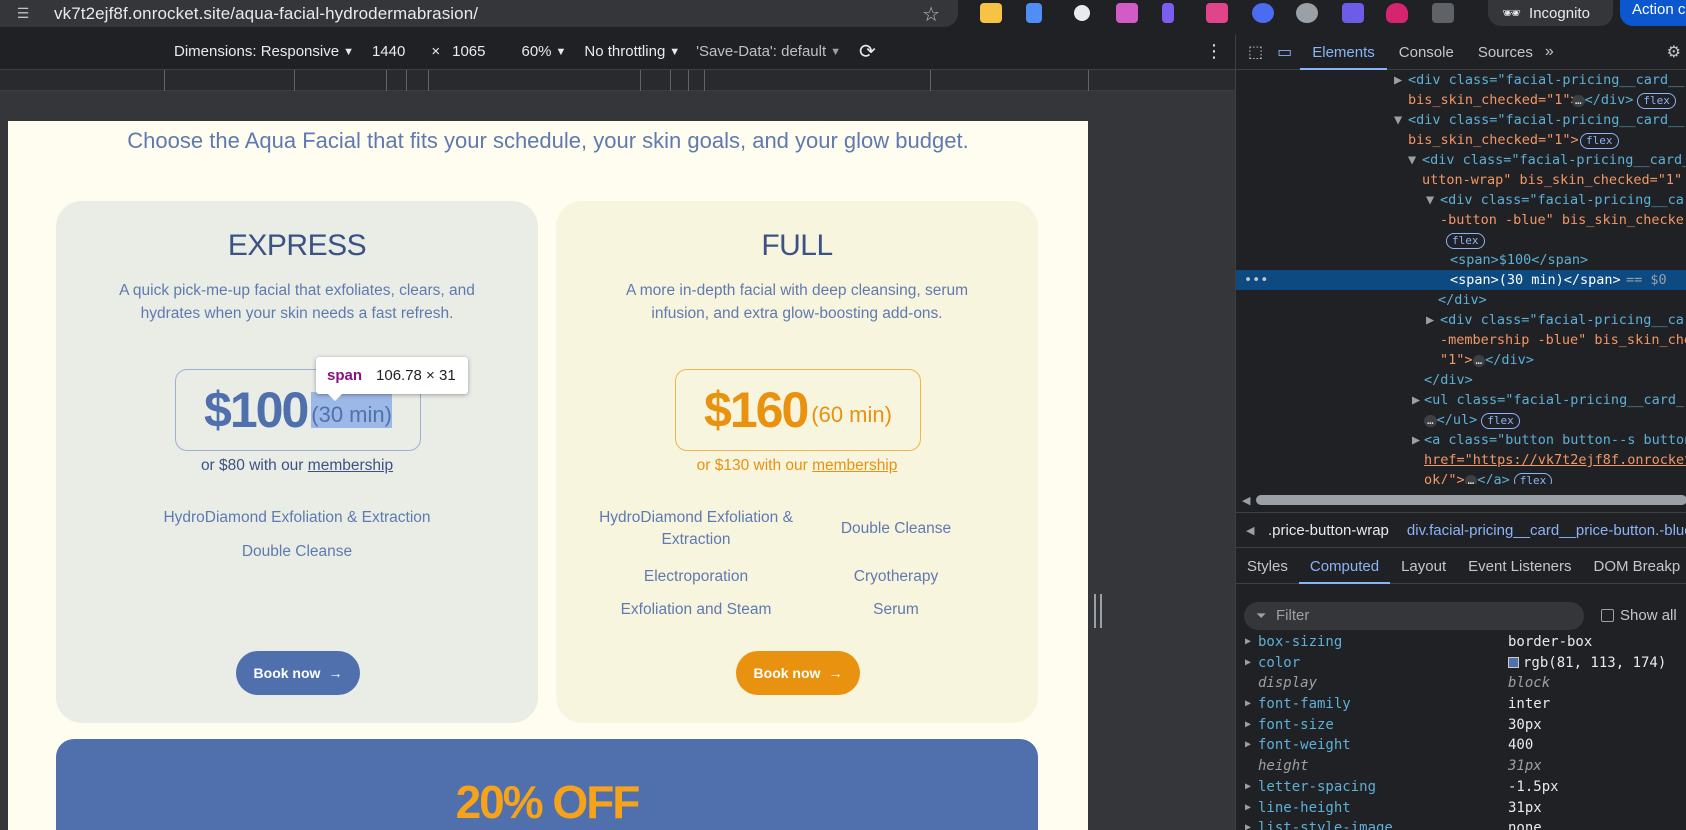 This screenshot has height=830, width=1686. I want to click on rotate-icon: ⟳, so click(867, 51).